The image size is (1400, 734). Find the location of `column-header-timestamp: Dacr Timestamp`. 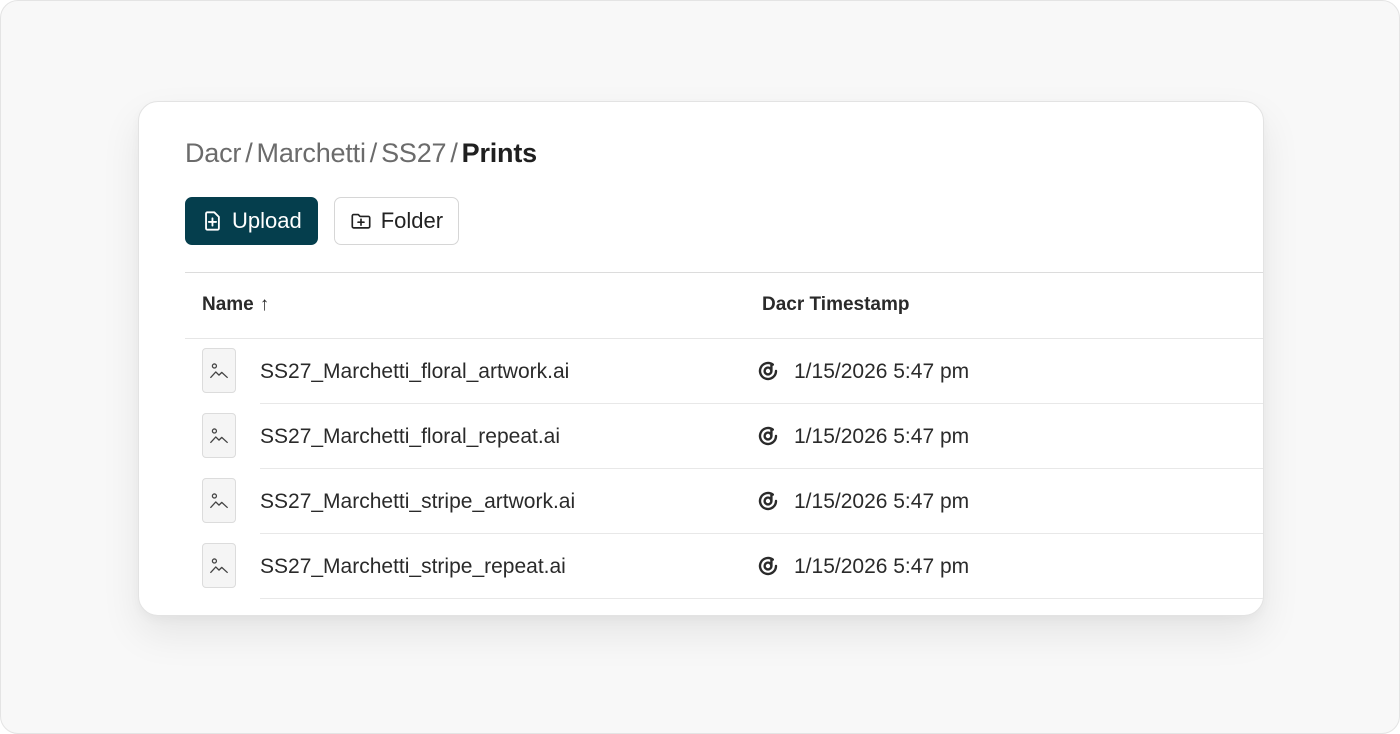

column-header-timestamp: Dacr Timestamp is located at coordinates (836, 305).